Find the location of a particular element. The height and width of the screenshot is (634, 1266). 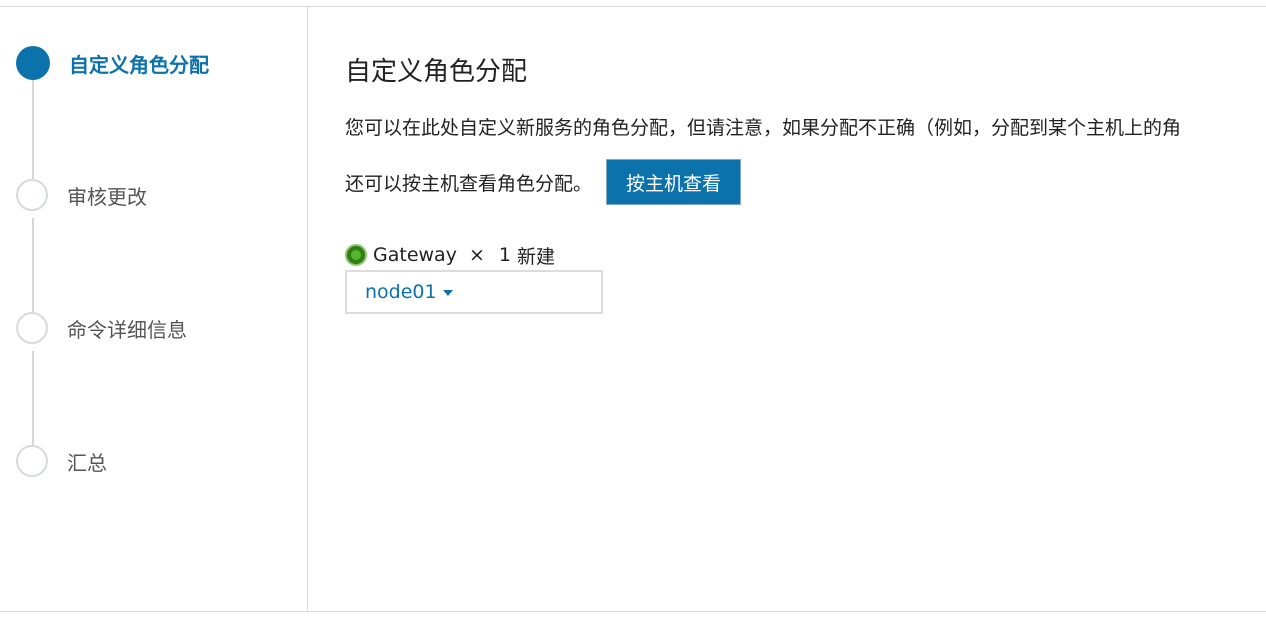

step-label: 审核更改 is located at coordinates (107, 196).